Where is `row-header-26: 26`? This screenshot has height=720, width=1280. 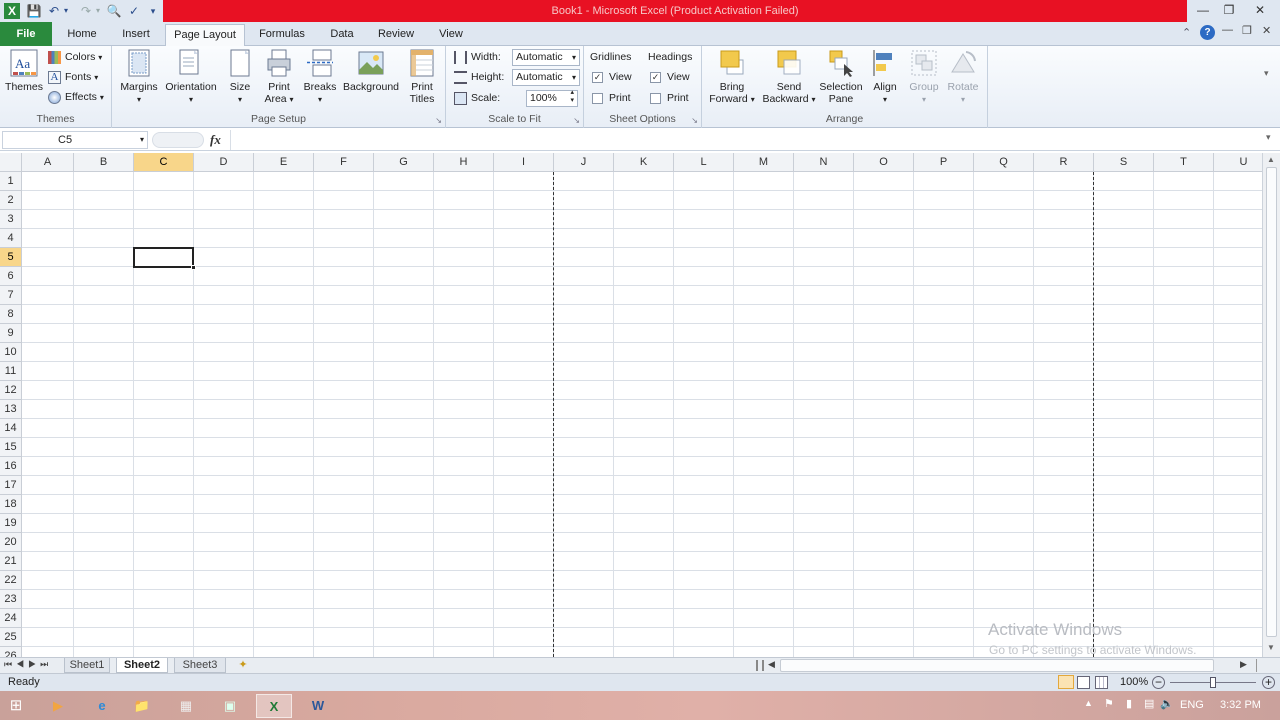
row-header-26: 26 is located at coordinates (11, 652).